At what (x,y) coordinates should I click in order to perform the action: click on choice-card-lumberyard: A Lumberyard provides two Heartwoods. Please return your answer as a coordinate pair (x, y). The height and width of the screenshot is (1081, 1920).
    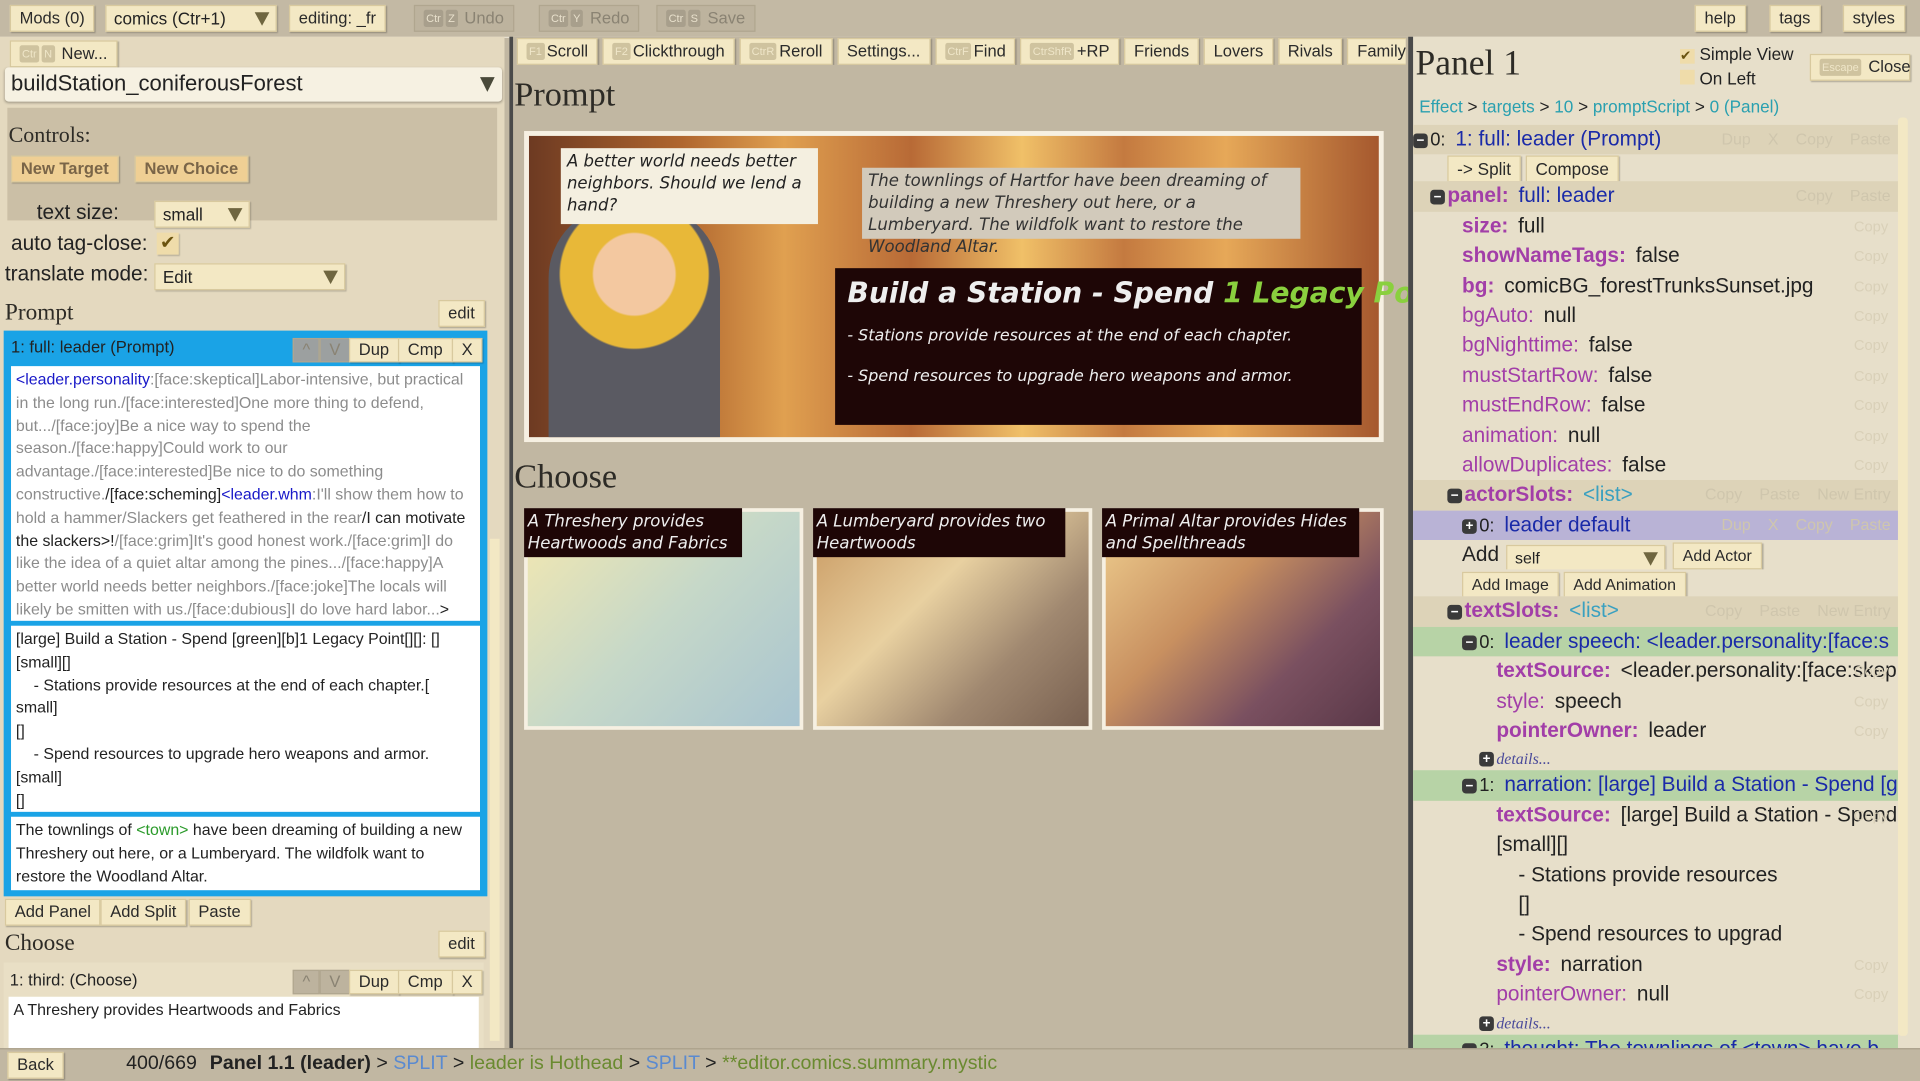
    Looking at the image, I should click on (953, 619).